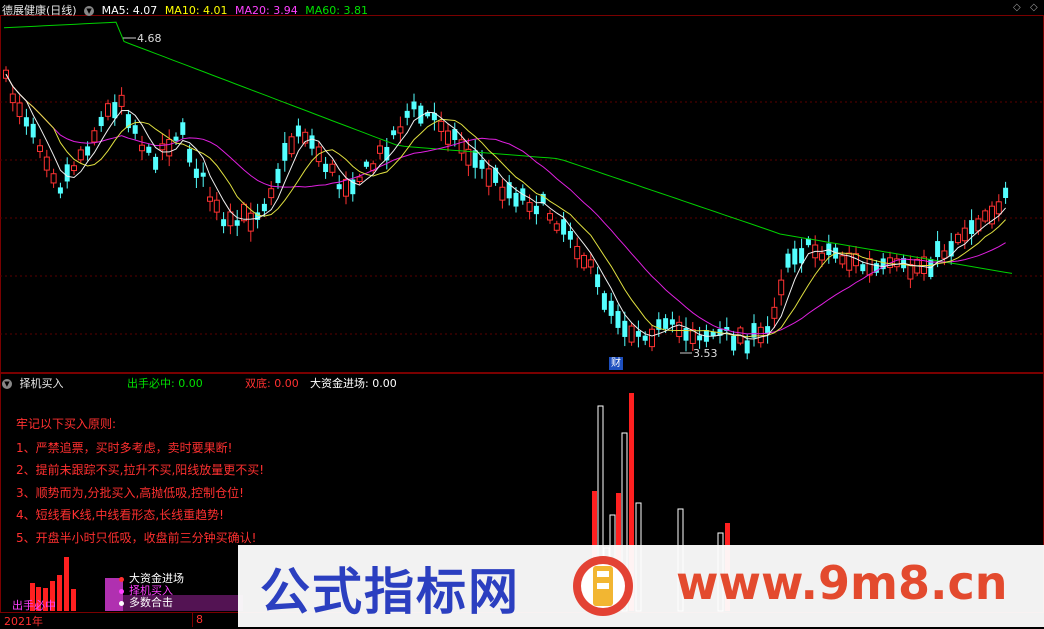 The width and height of the screenshot is (1044, 629). Describe the element at coordinates (1017, 7) in the screenshot. I see `diamond-icon: ◇` at that location.